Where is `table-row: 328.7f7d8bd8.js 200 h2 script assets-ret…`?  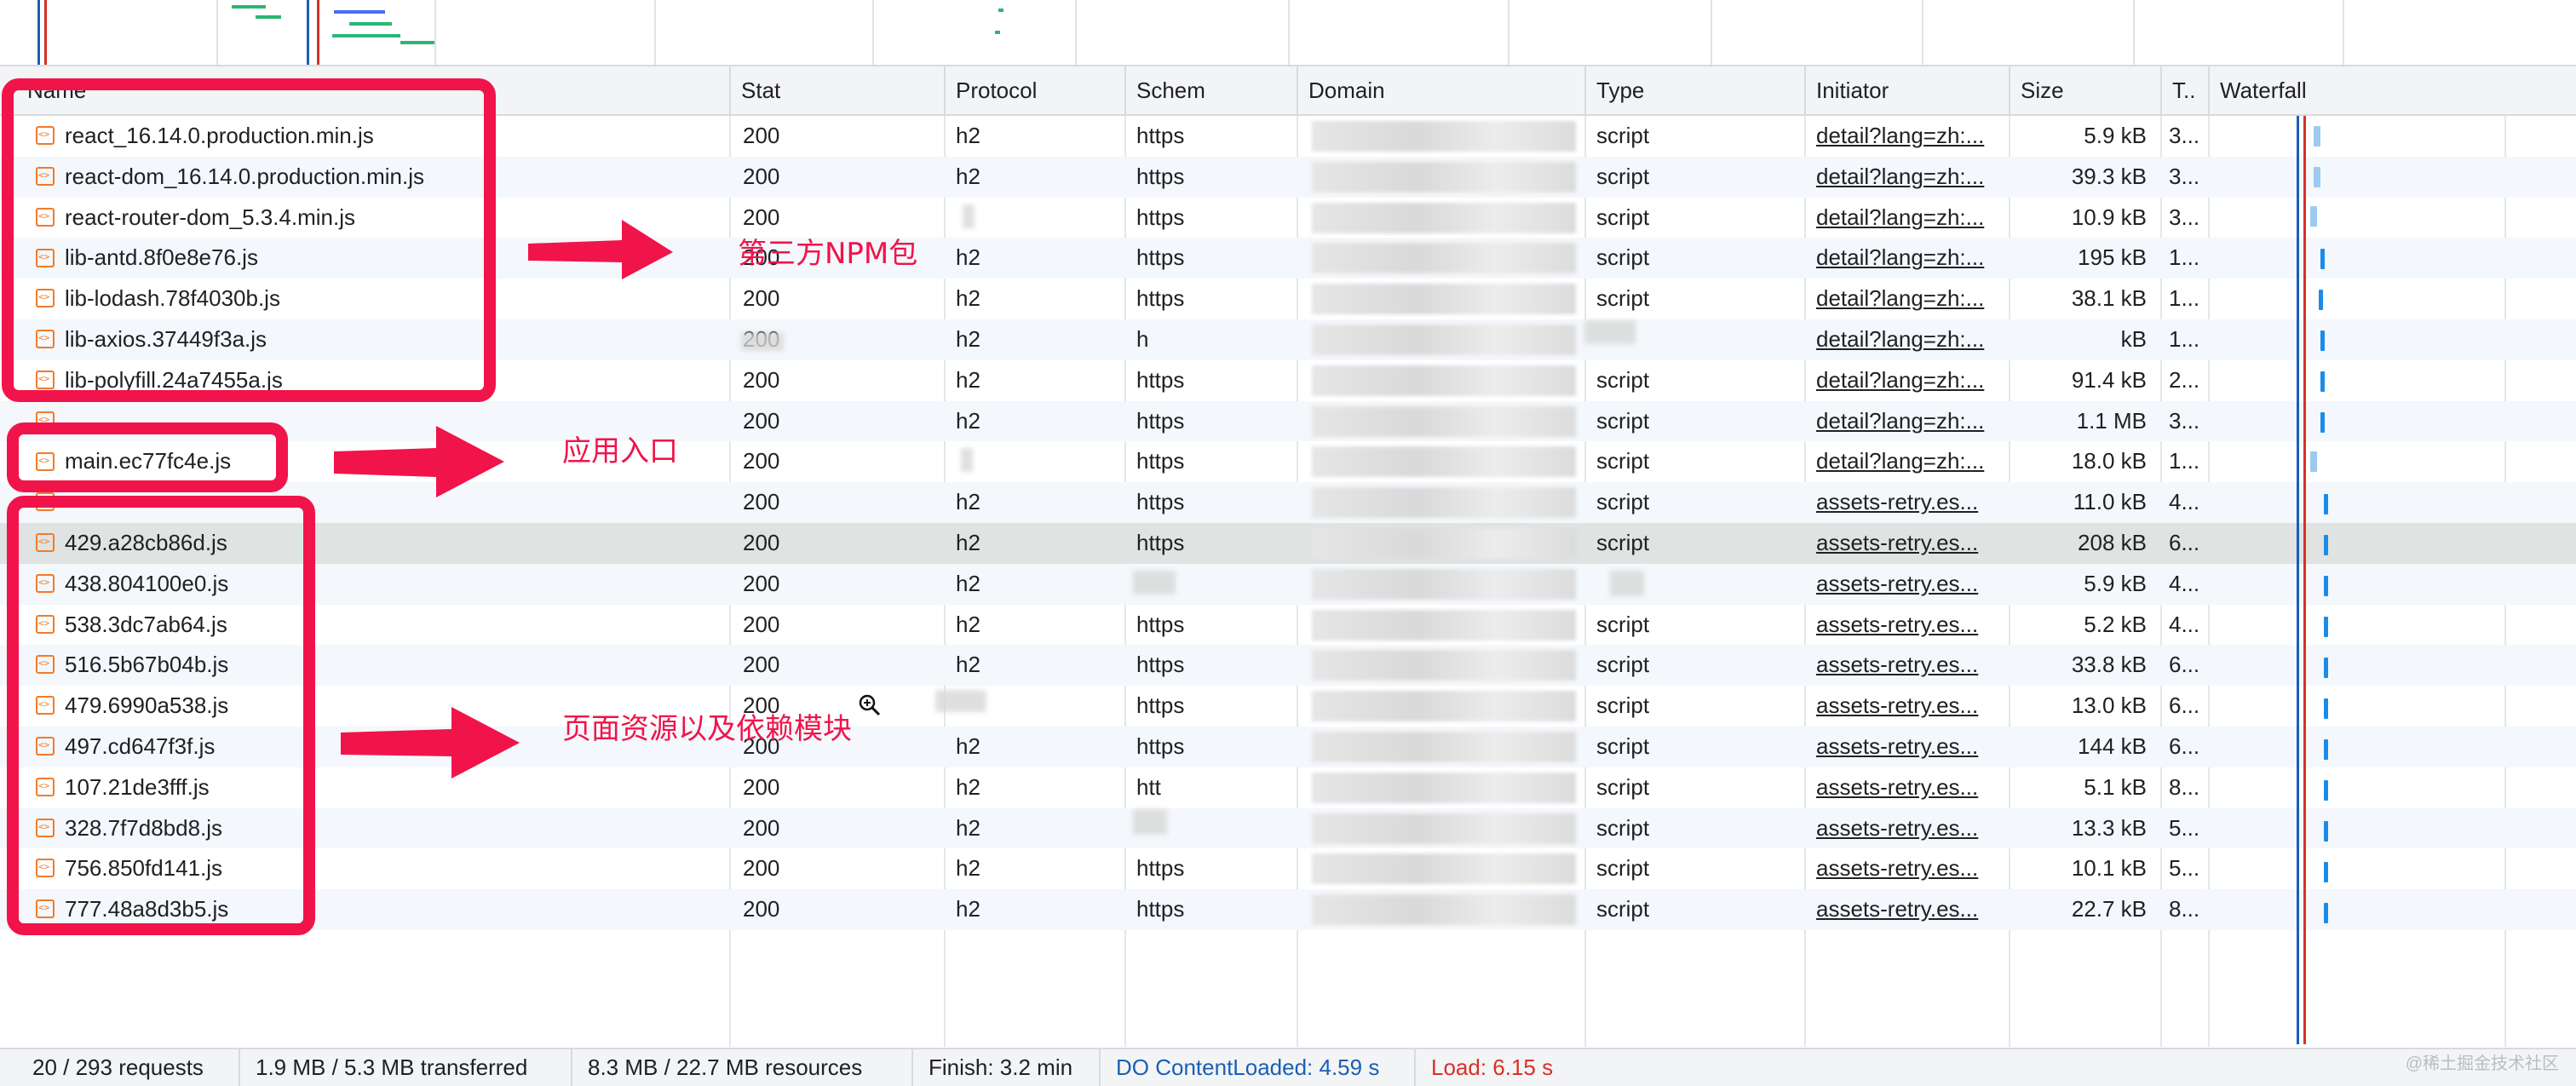
table-row: 328.7f7d8bd8.js 200 h2 script assets-ret… is located at coordinates (1288, 828).